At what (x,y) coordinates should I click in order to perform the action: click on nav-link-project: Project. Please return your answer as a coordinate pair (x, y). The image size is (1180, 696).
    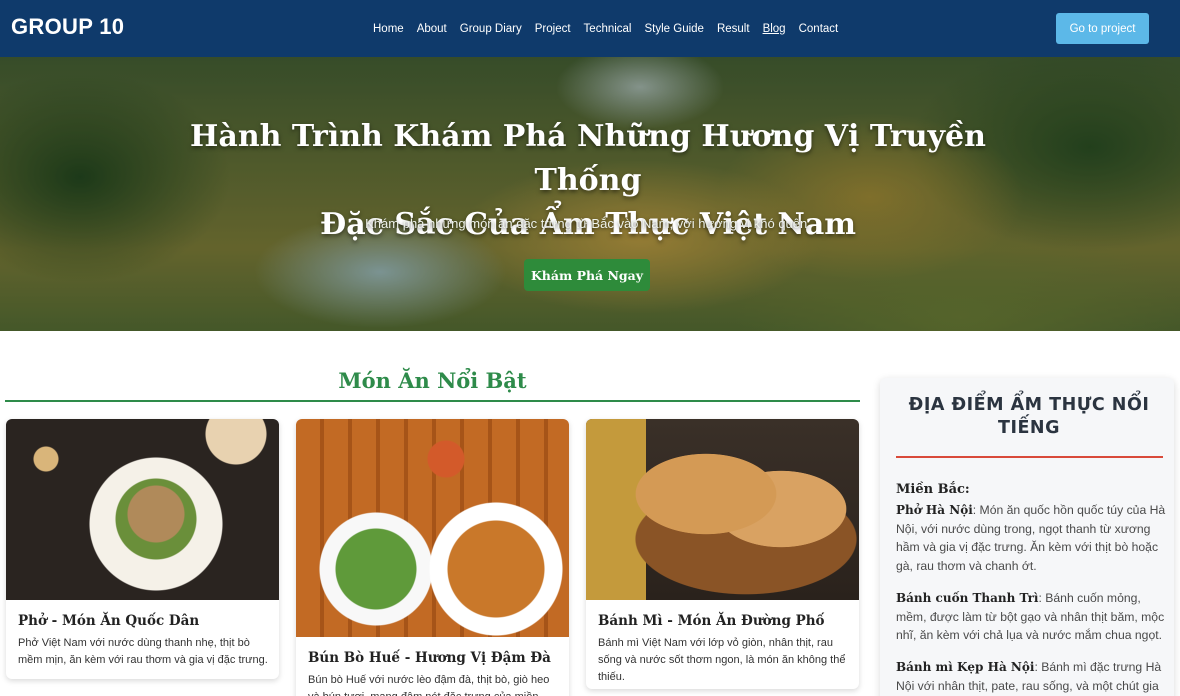
    Looking at the image, I should click on (553, 29).